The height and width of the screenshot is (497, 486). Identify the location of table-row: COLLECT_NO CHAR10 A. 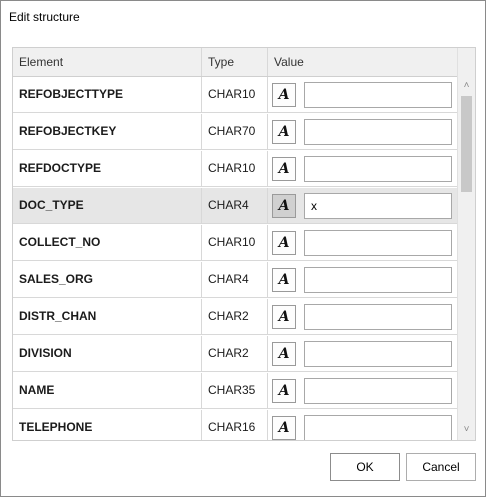
(235, 243).